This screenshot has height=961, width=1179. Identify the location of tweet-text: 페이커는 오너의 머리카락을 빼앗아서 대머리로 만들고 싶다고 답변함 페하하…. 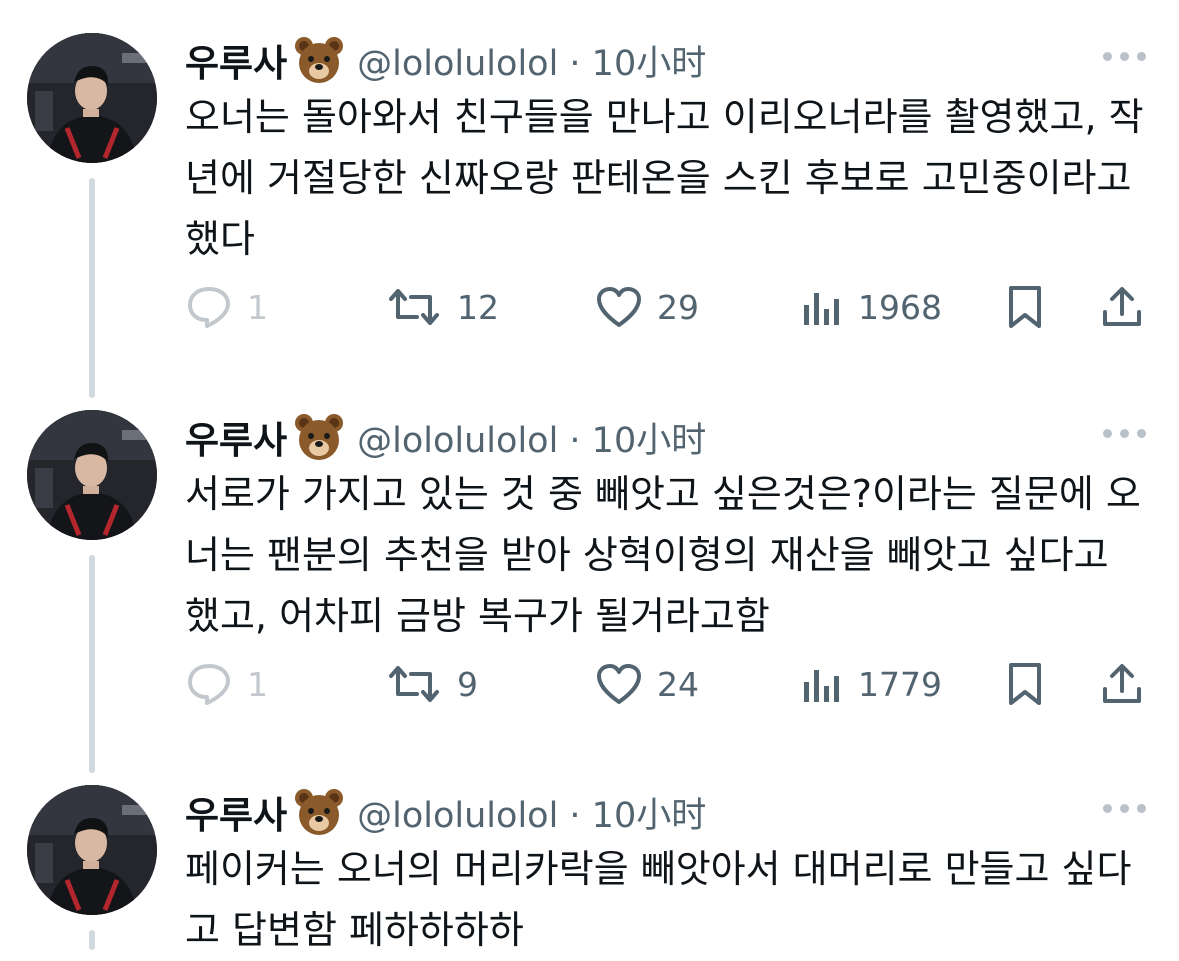
(658, 899).